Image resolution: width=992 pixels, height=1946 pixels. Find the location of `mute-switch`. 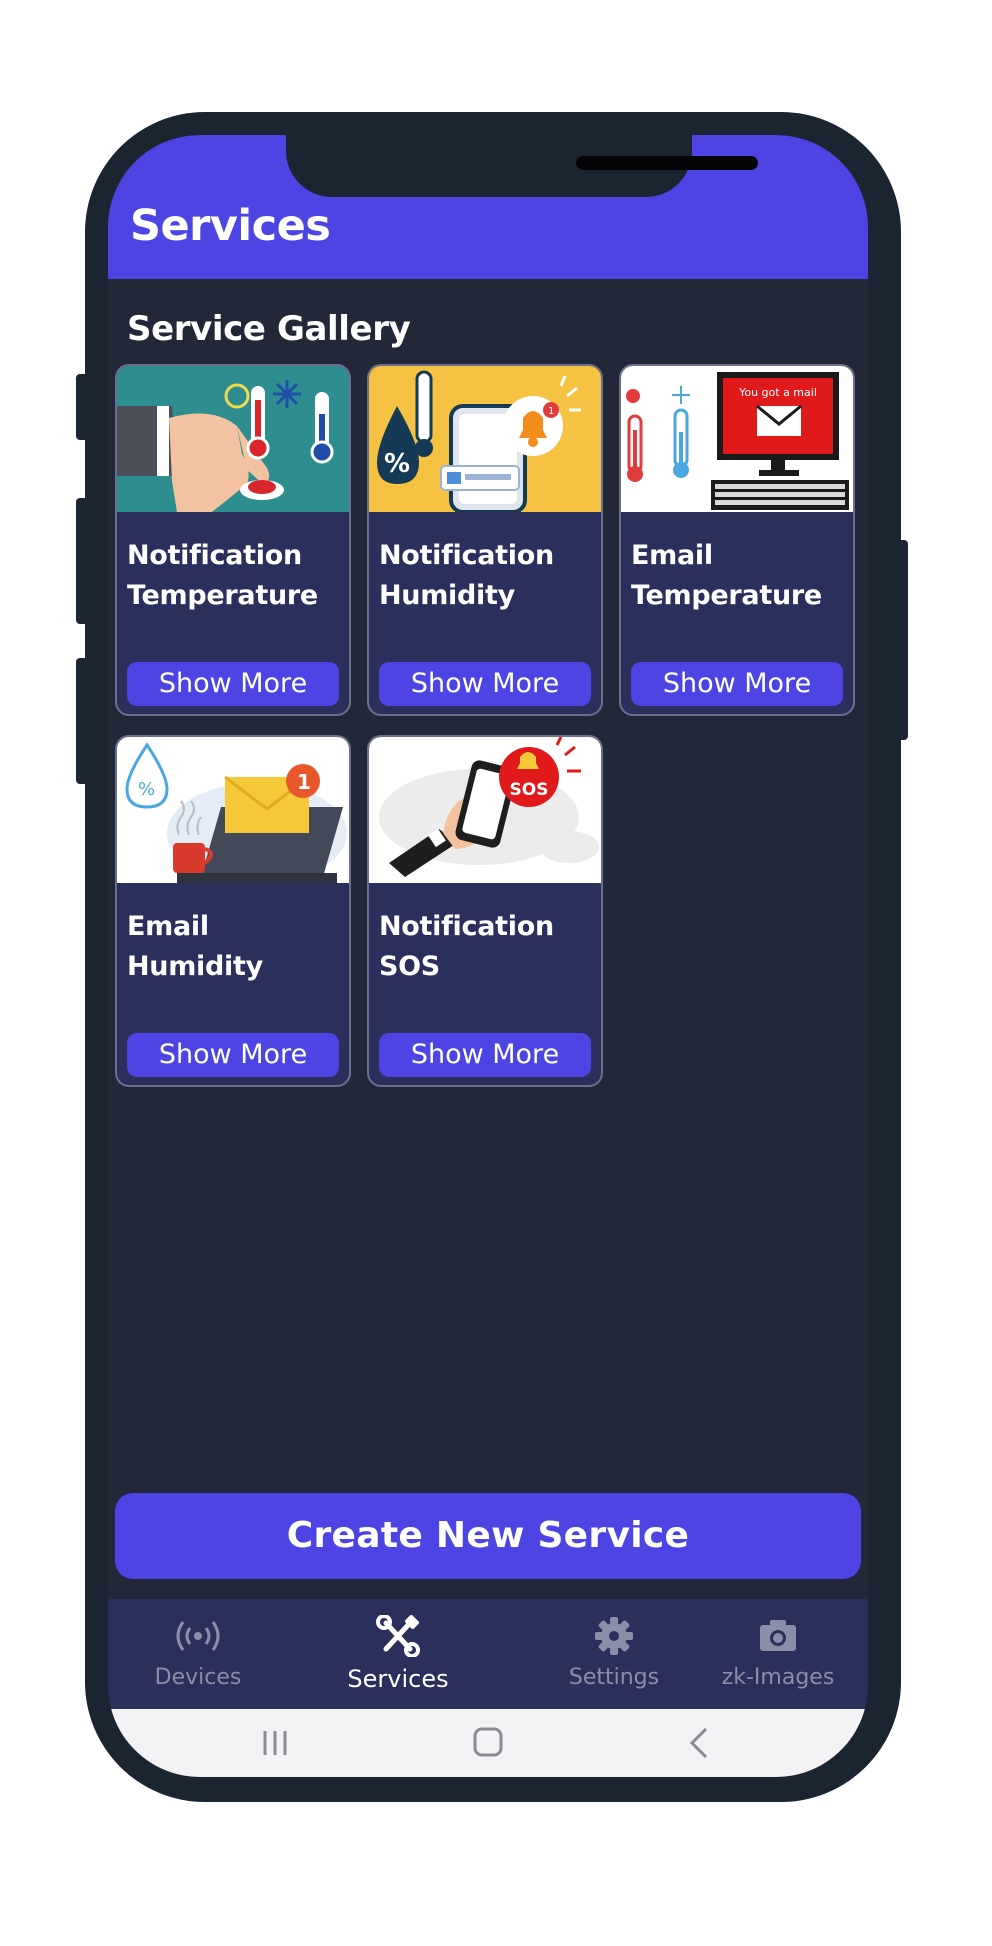

mute-switch is located at coordinates (83, 407).